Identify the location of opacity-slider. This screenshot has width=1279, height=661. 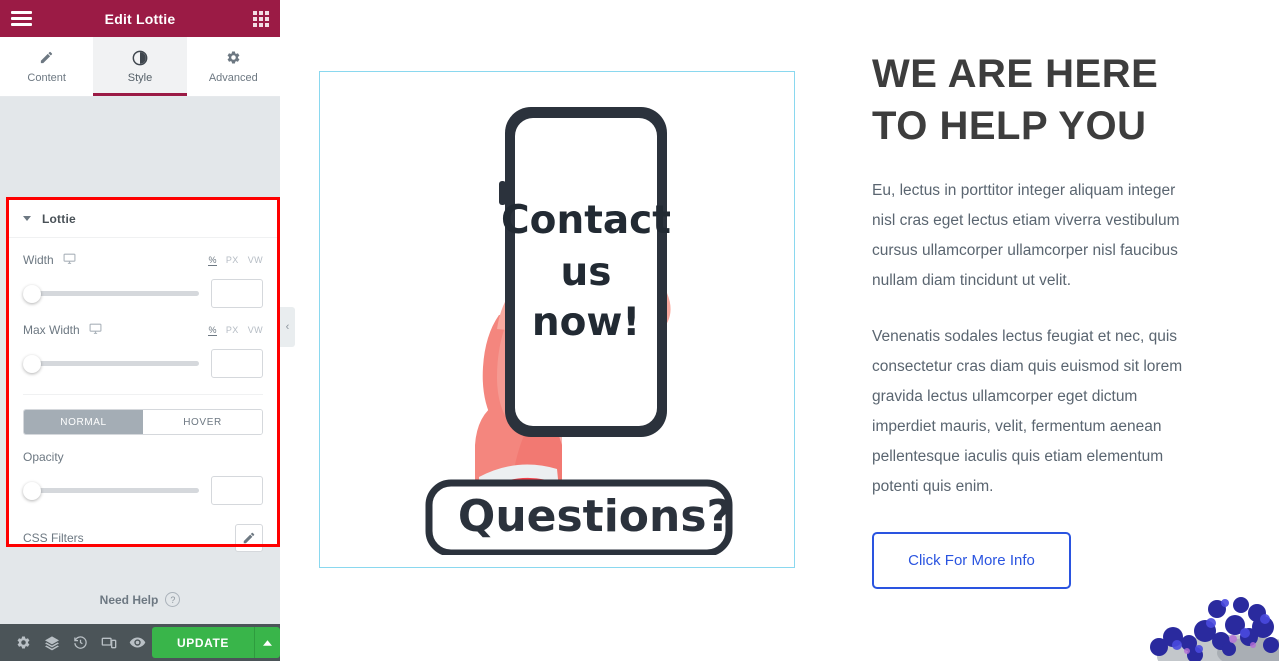
(111, 491).